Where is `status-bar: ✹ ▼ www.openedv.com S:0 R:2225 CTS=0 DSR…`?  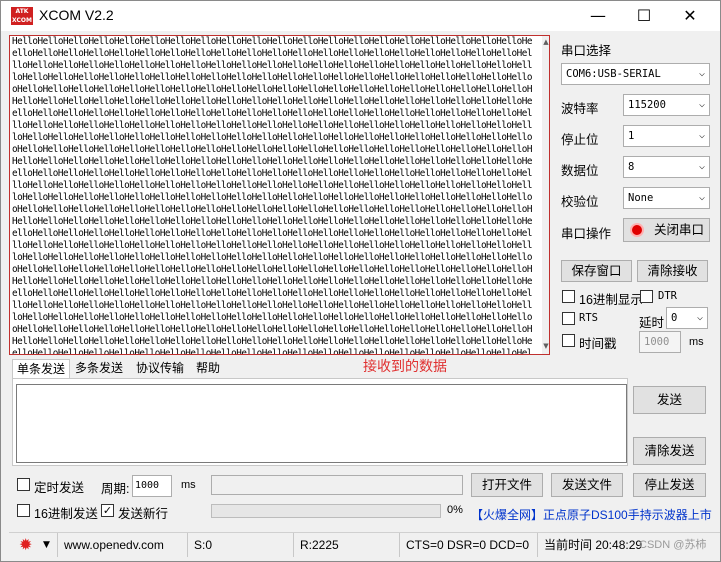
status-bar: ✹ ▼ www.openedv.com S:0 R:2225 CTS=0 DSR… is located at coordinates (364, 544).